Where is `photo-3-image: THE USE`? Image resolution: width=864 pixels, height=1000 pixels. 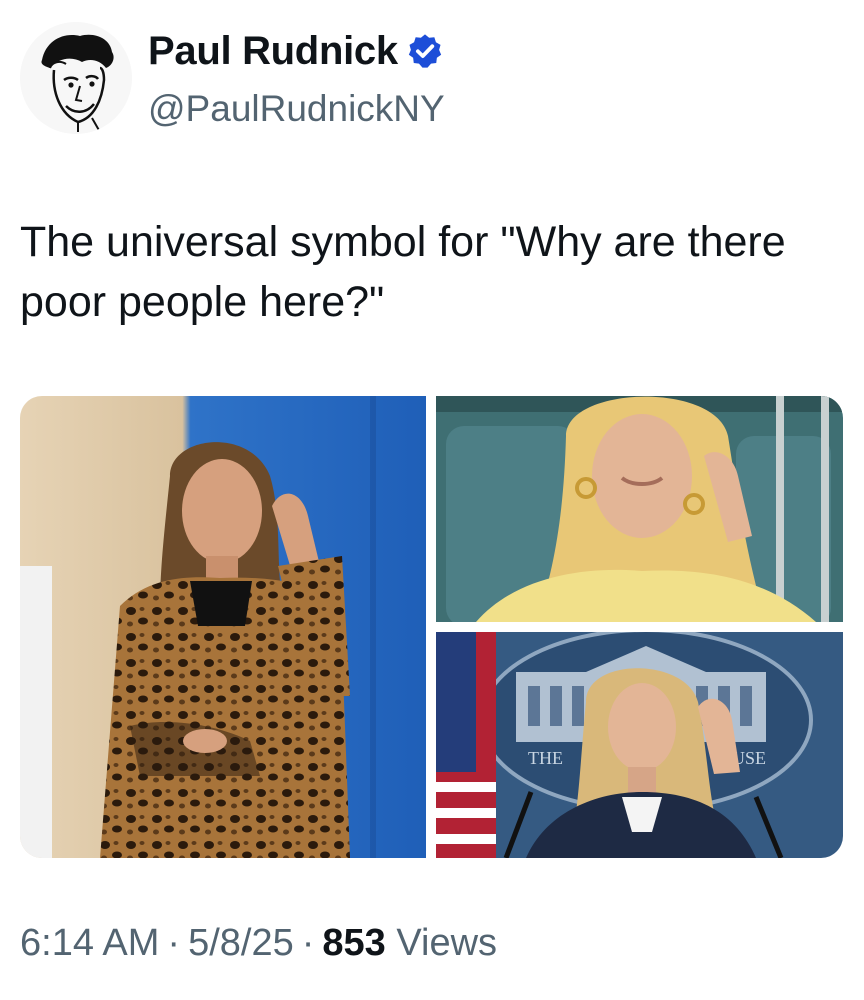 photo-3-image: THE USE is located at coordinates (639, 745).